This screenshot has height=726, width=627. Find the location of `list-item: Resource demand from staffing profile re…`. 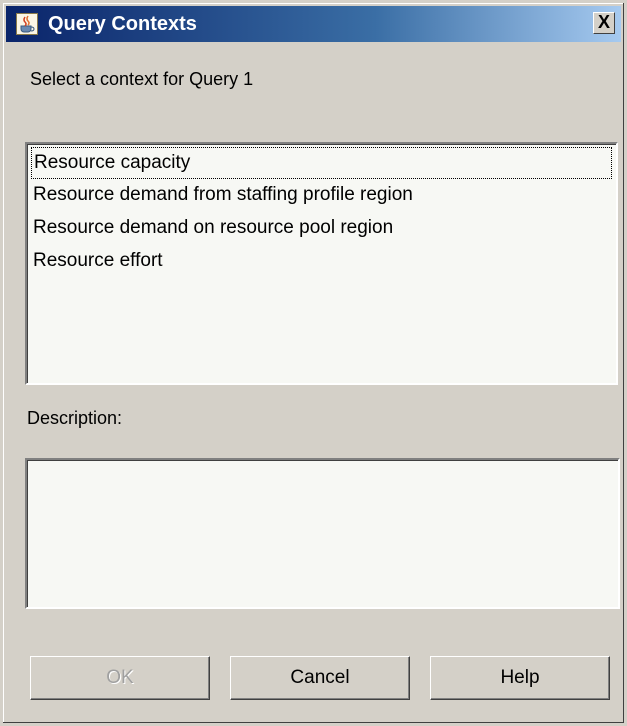

list-item: Resource demand from staffing profile re… is located at coordinates (222, 196).